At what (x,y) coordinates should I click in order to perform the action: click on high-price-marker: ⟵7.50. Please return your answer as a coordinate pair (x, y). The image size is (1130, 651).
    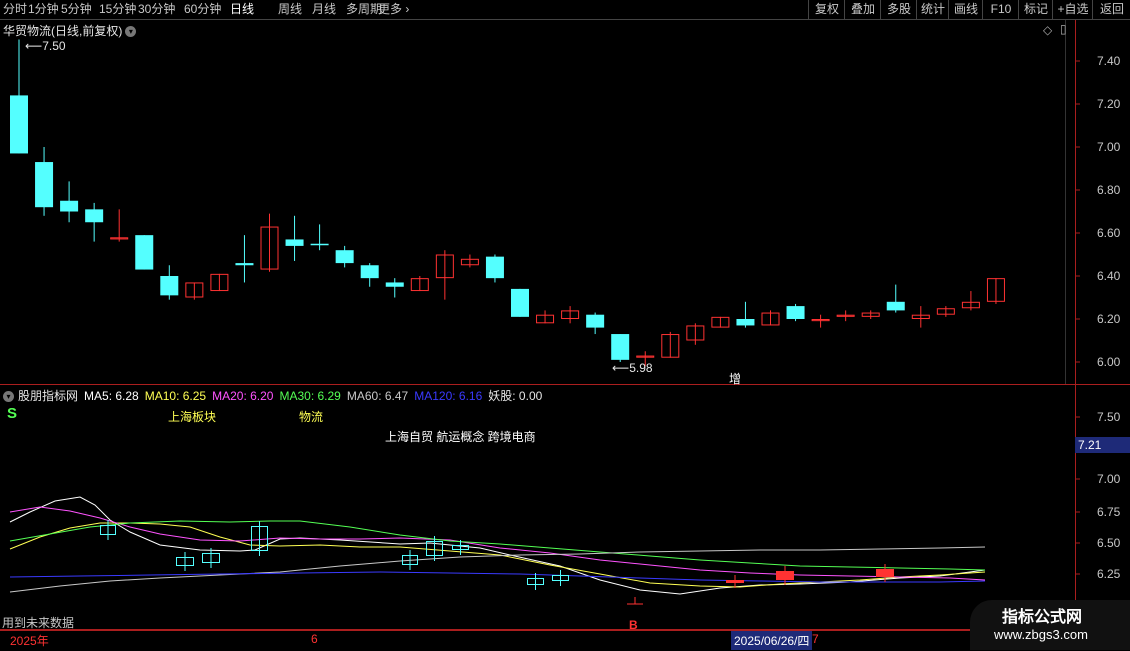
    Looking at the image, I should click on (45, 46).